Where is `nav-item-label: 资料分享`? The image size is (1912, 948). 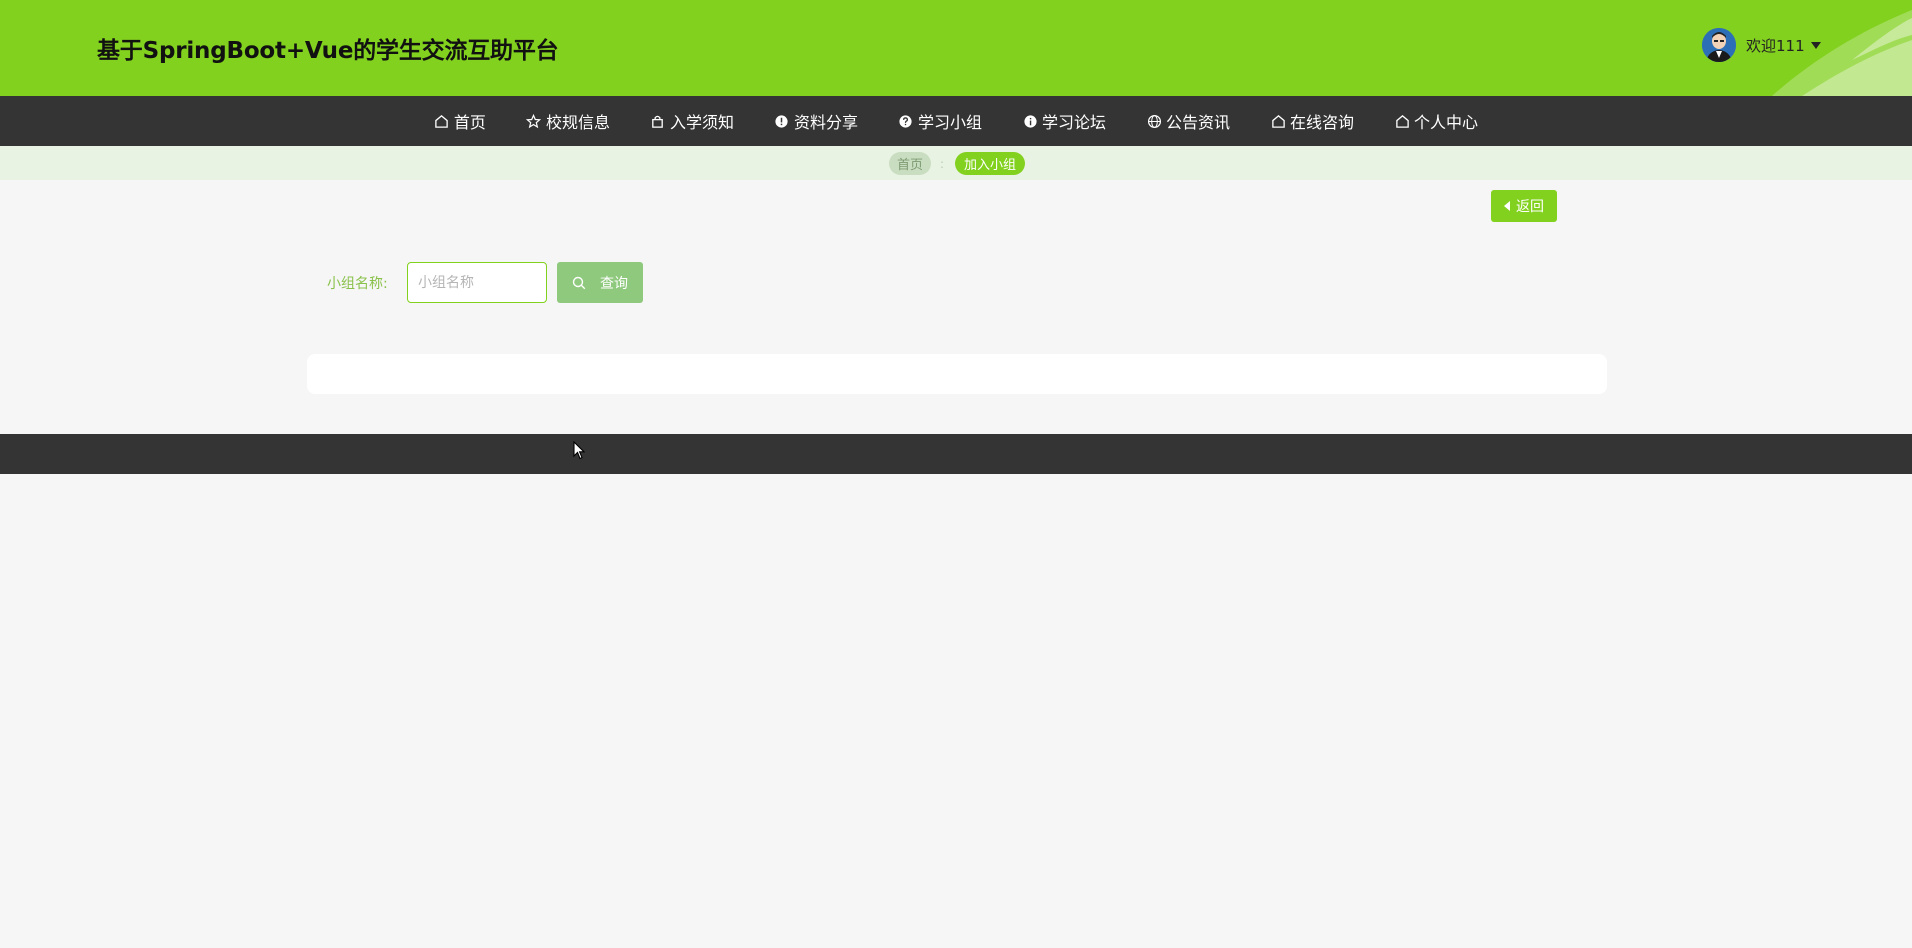 nav-item-label: 资料分享 is located at coordinates (825, 122).